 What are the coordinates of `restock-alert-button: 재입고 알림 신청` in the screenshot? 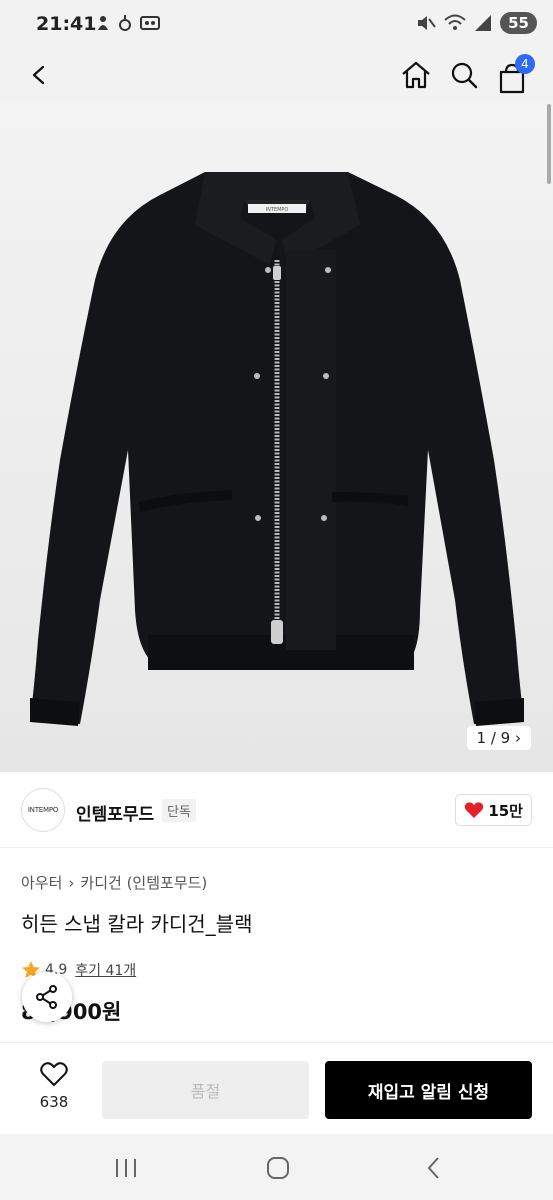 It's located at (428, 1090).